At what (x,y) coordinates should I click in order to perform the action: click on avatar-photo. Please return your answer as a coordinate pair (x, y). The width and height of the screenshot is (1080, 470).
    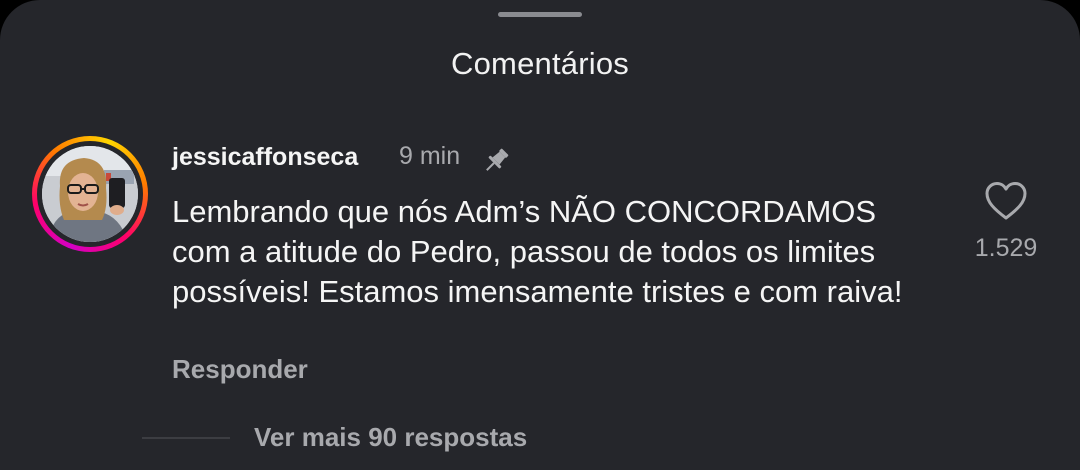
    Looking at the image, I should click on (90, 194).